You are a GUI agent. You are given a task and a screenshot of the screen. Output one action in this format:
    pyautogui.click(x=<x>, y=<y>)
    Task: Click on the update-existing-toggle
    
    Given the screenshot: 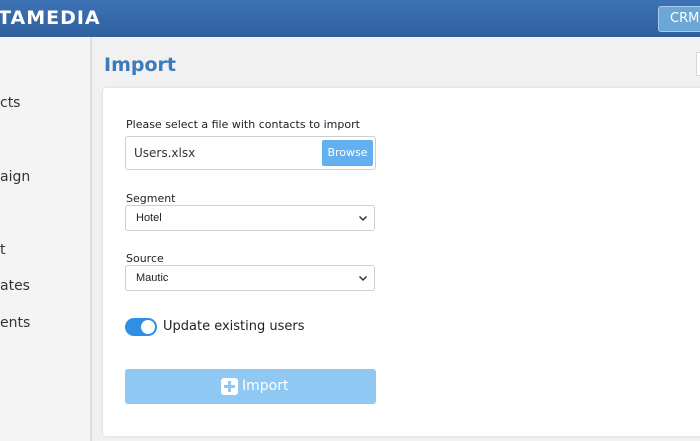 What is the action you would take?
    pyautogui.click(x=141, y=327)
    